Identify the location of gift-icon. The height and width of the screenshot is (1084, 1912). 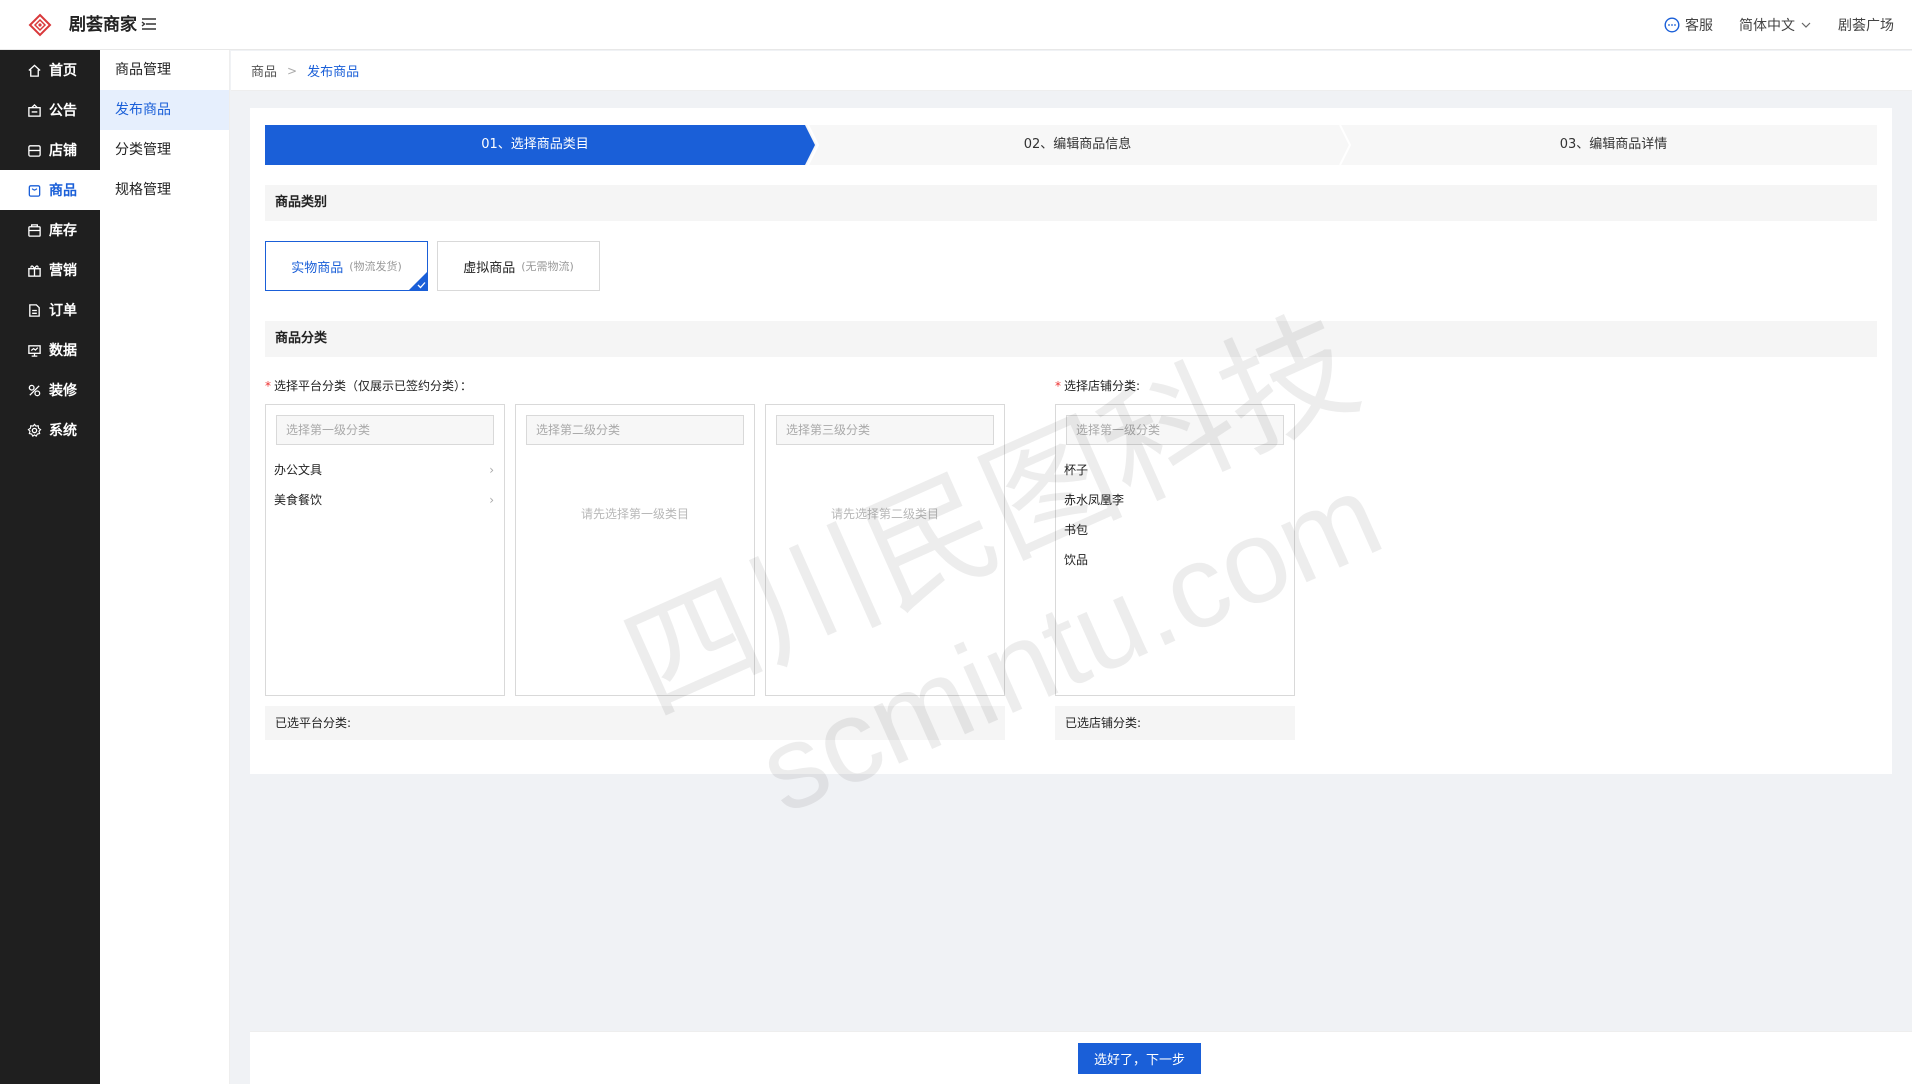
(34, 270).